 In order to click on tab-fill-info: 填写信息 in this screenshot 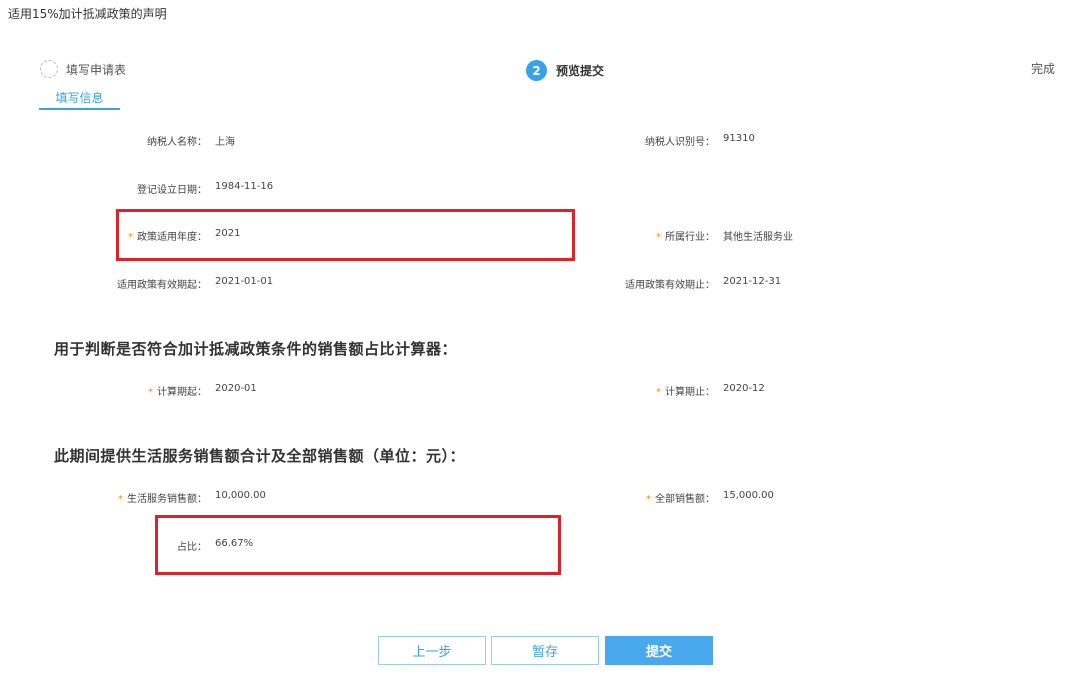, I will do `click(79, 99)`.